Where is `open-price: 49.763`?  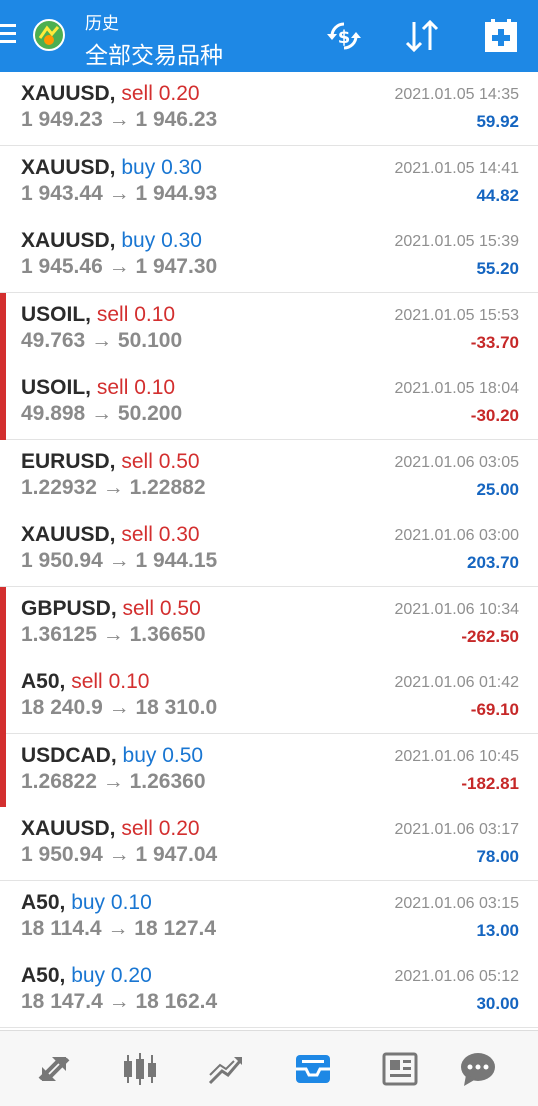
open-price: 49.763 is located at coordinates (53, 340).